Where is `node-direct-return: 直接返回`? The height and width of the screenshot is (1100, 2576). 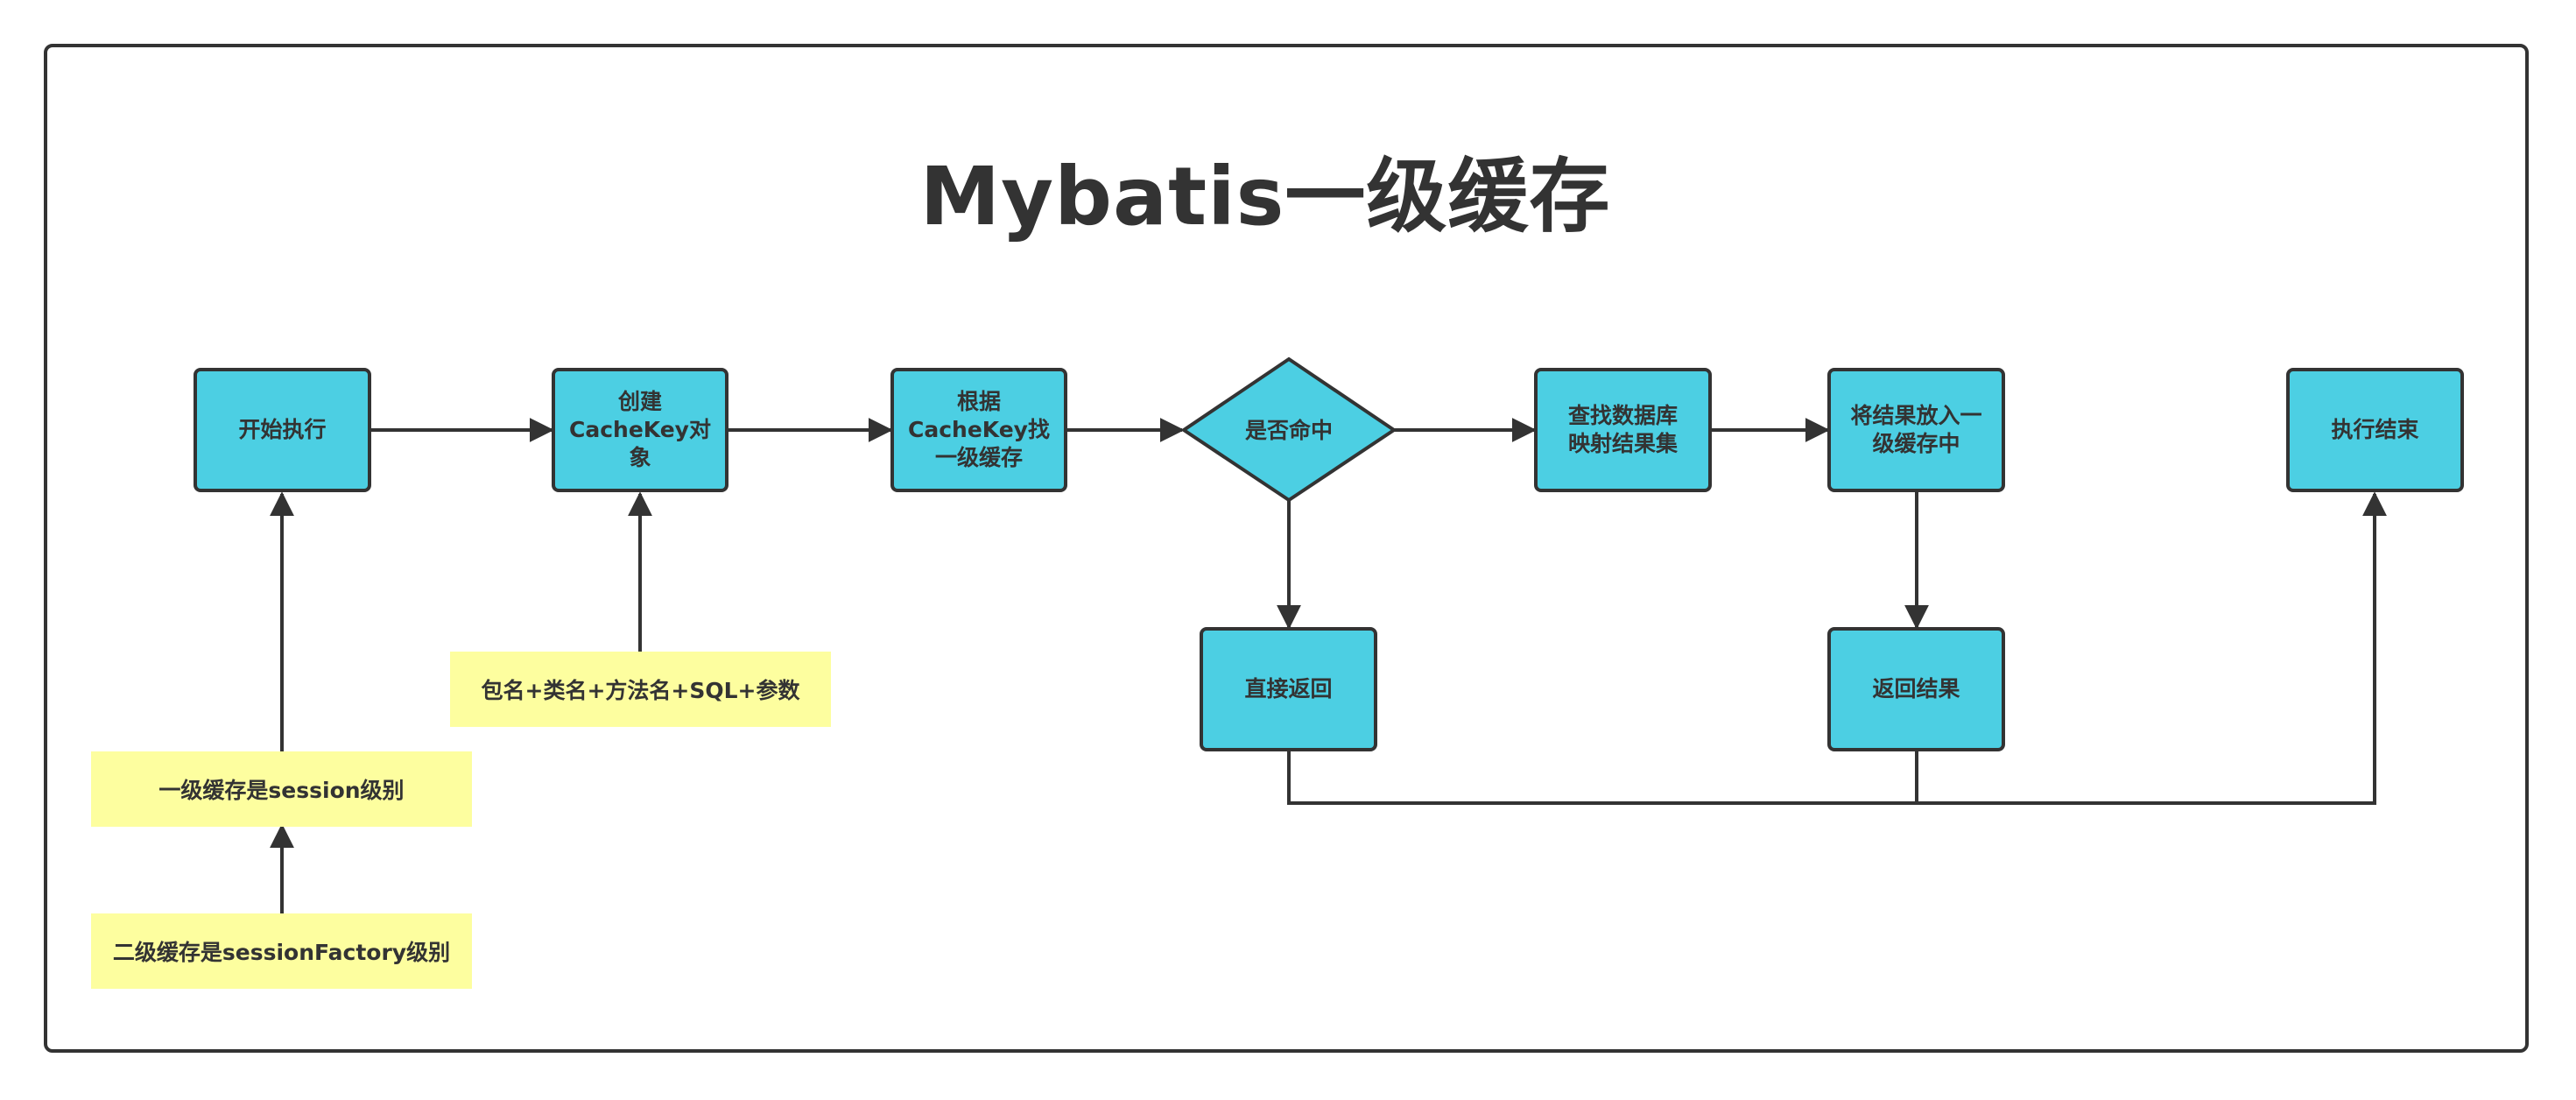 node-direct-return: 直接返回 is located at coordinates (1288, 689).